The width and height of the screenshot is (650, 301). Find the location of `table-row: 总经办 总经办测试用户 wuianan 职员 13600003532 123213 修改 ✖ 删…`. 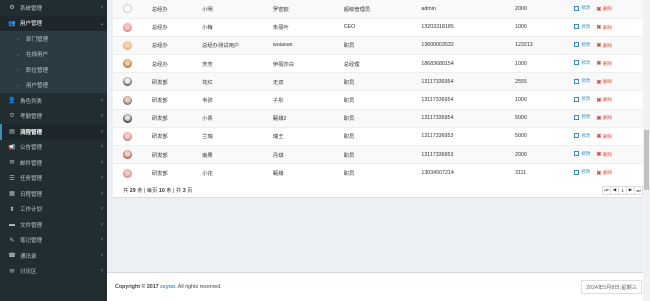

table-row: 总经办 总经办测试用户 wuianan 职员 13600003532 123213 修改 ✖ 删… is located at coordinates (378, 45).